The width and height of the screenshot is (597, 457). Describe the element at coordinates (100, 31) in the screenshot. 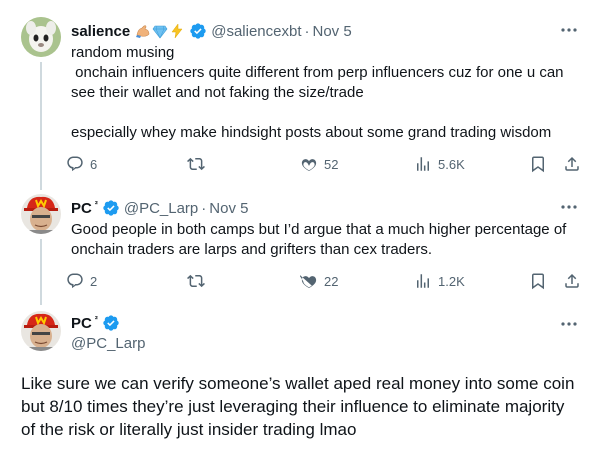

I see `author-name: salience` at that location.